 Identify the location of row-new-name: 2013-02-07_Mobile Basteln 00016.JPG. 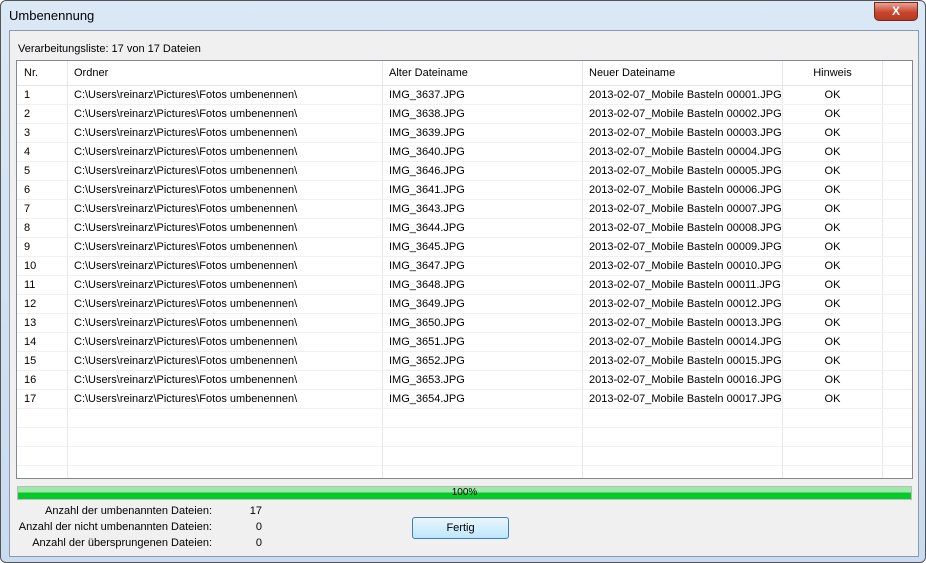
(683, 380).